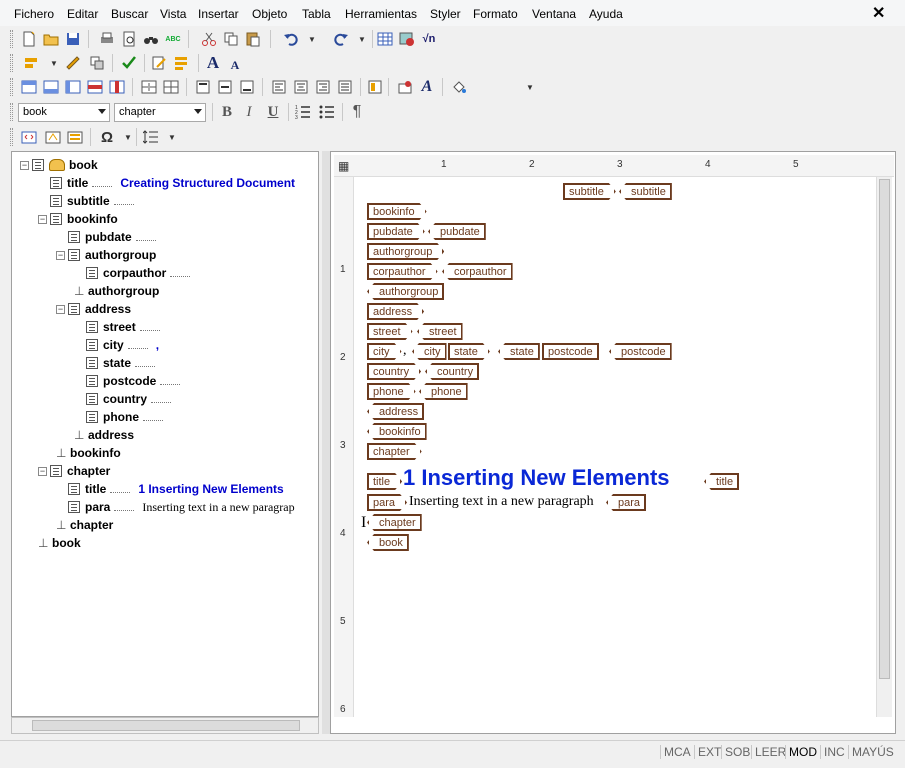 Image resolution: width=905 pixels, height=768 pixels. What do you see at coordinates (429, 39) in the screenshot?
I see `insert-equation-icon: √n` at bounding box center [429, 39].